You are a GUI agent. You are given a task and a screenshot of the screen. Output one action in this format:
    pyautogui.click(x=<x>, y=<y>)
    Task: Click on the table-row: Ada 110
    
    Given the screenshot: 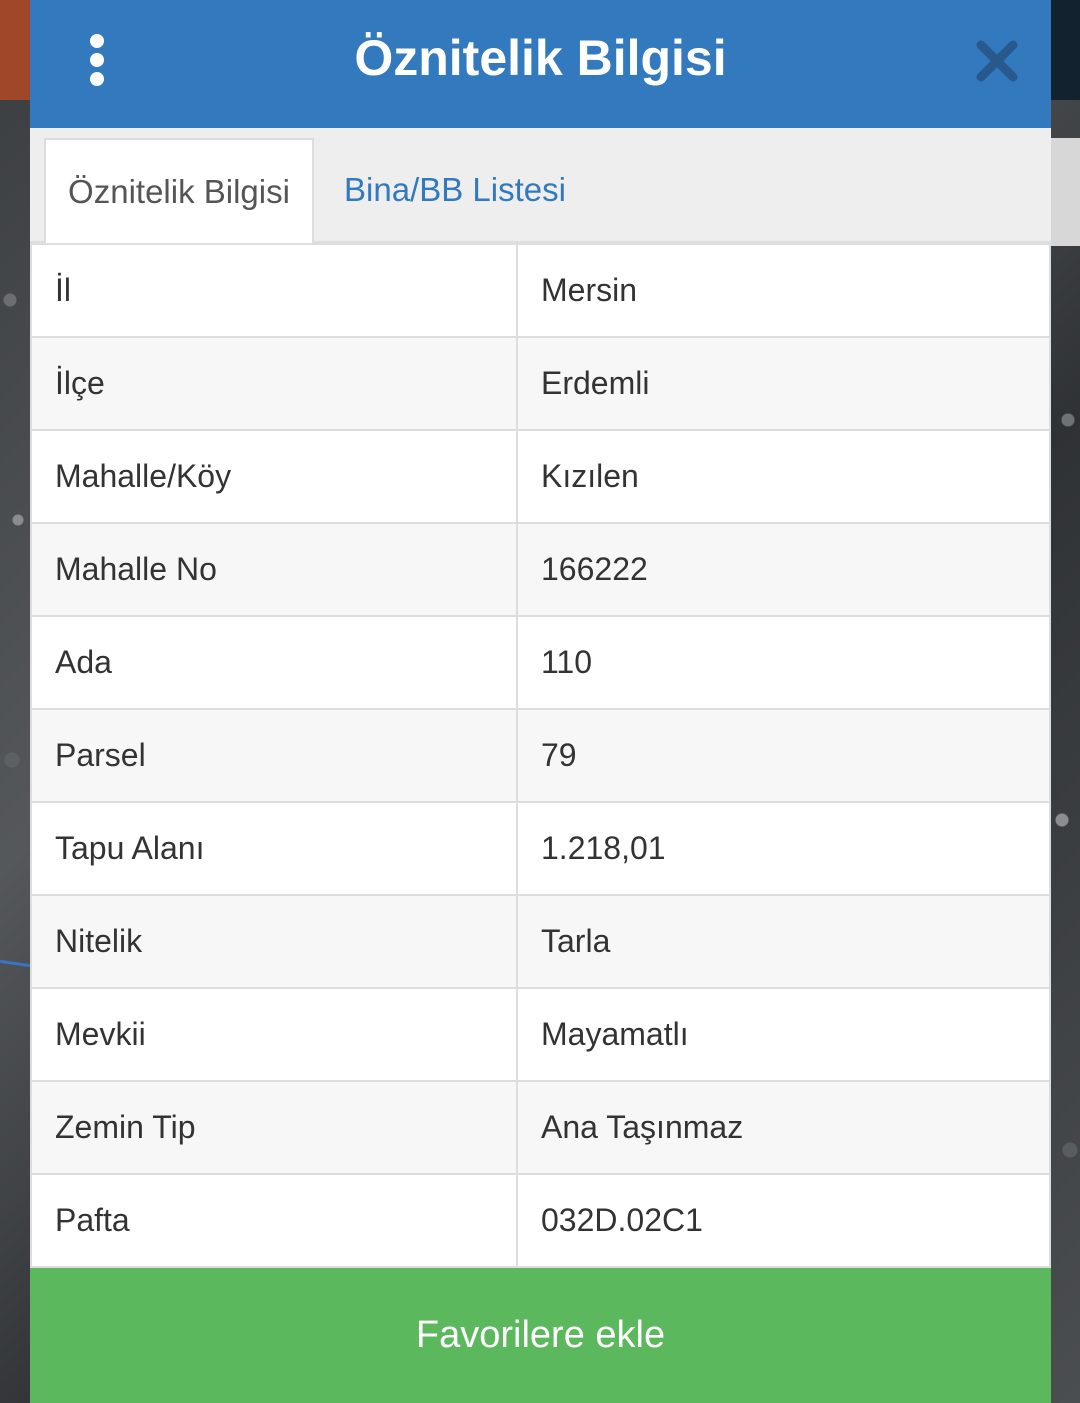 What is the action you would take?
    pyautogui.click(x=540, y=662)
    